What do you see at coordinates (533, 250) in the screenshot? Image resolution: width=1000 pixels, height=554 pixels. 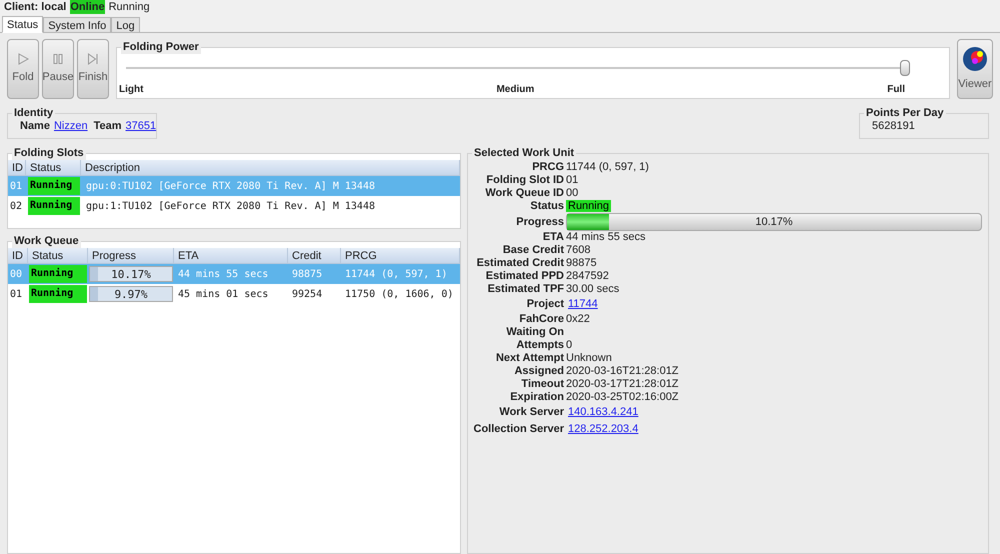 I see `field-label: Base Credit` at bounding box center [533, 250].